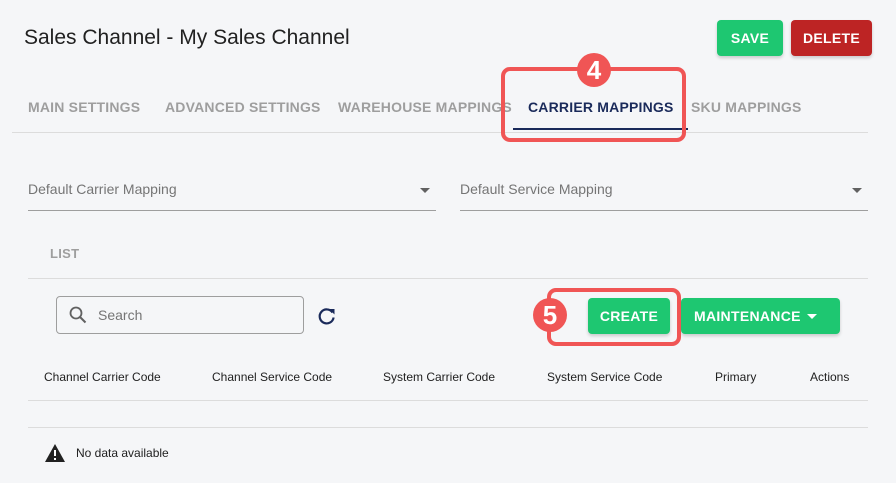  What do you see at coordinates (102, 377) in the screenshot?
I see `column-header-channel-carrier-code: Channel Carrier Code` at bounding box center [102, 377].